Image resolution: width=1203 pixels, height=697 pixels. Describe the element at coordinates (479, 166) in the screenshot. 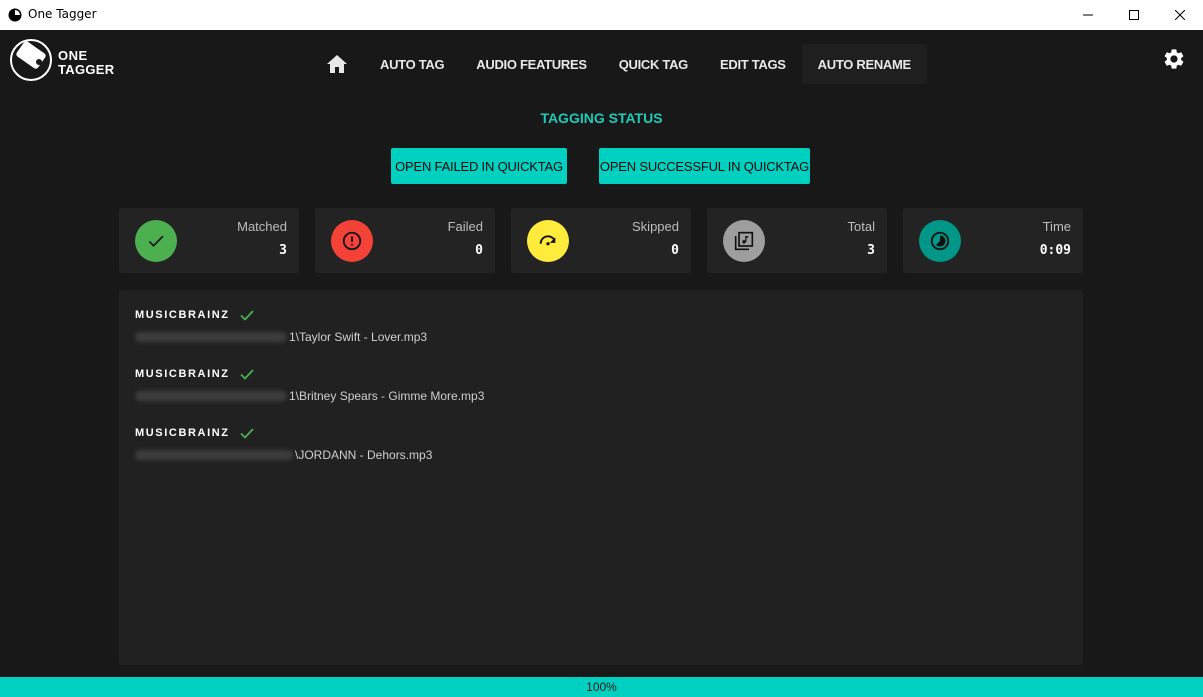

I see `open-failed-quicktag-button: OPEN FAILED IN QUICKTAG` at that location.